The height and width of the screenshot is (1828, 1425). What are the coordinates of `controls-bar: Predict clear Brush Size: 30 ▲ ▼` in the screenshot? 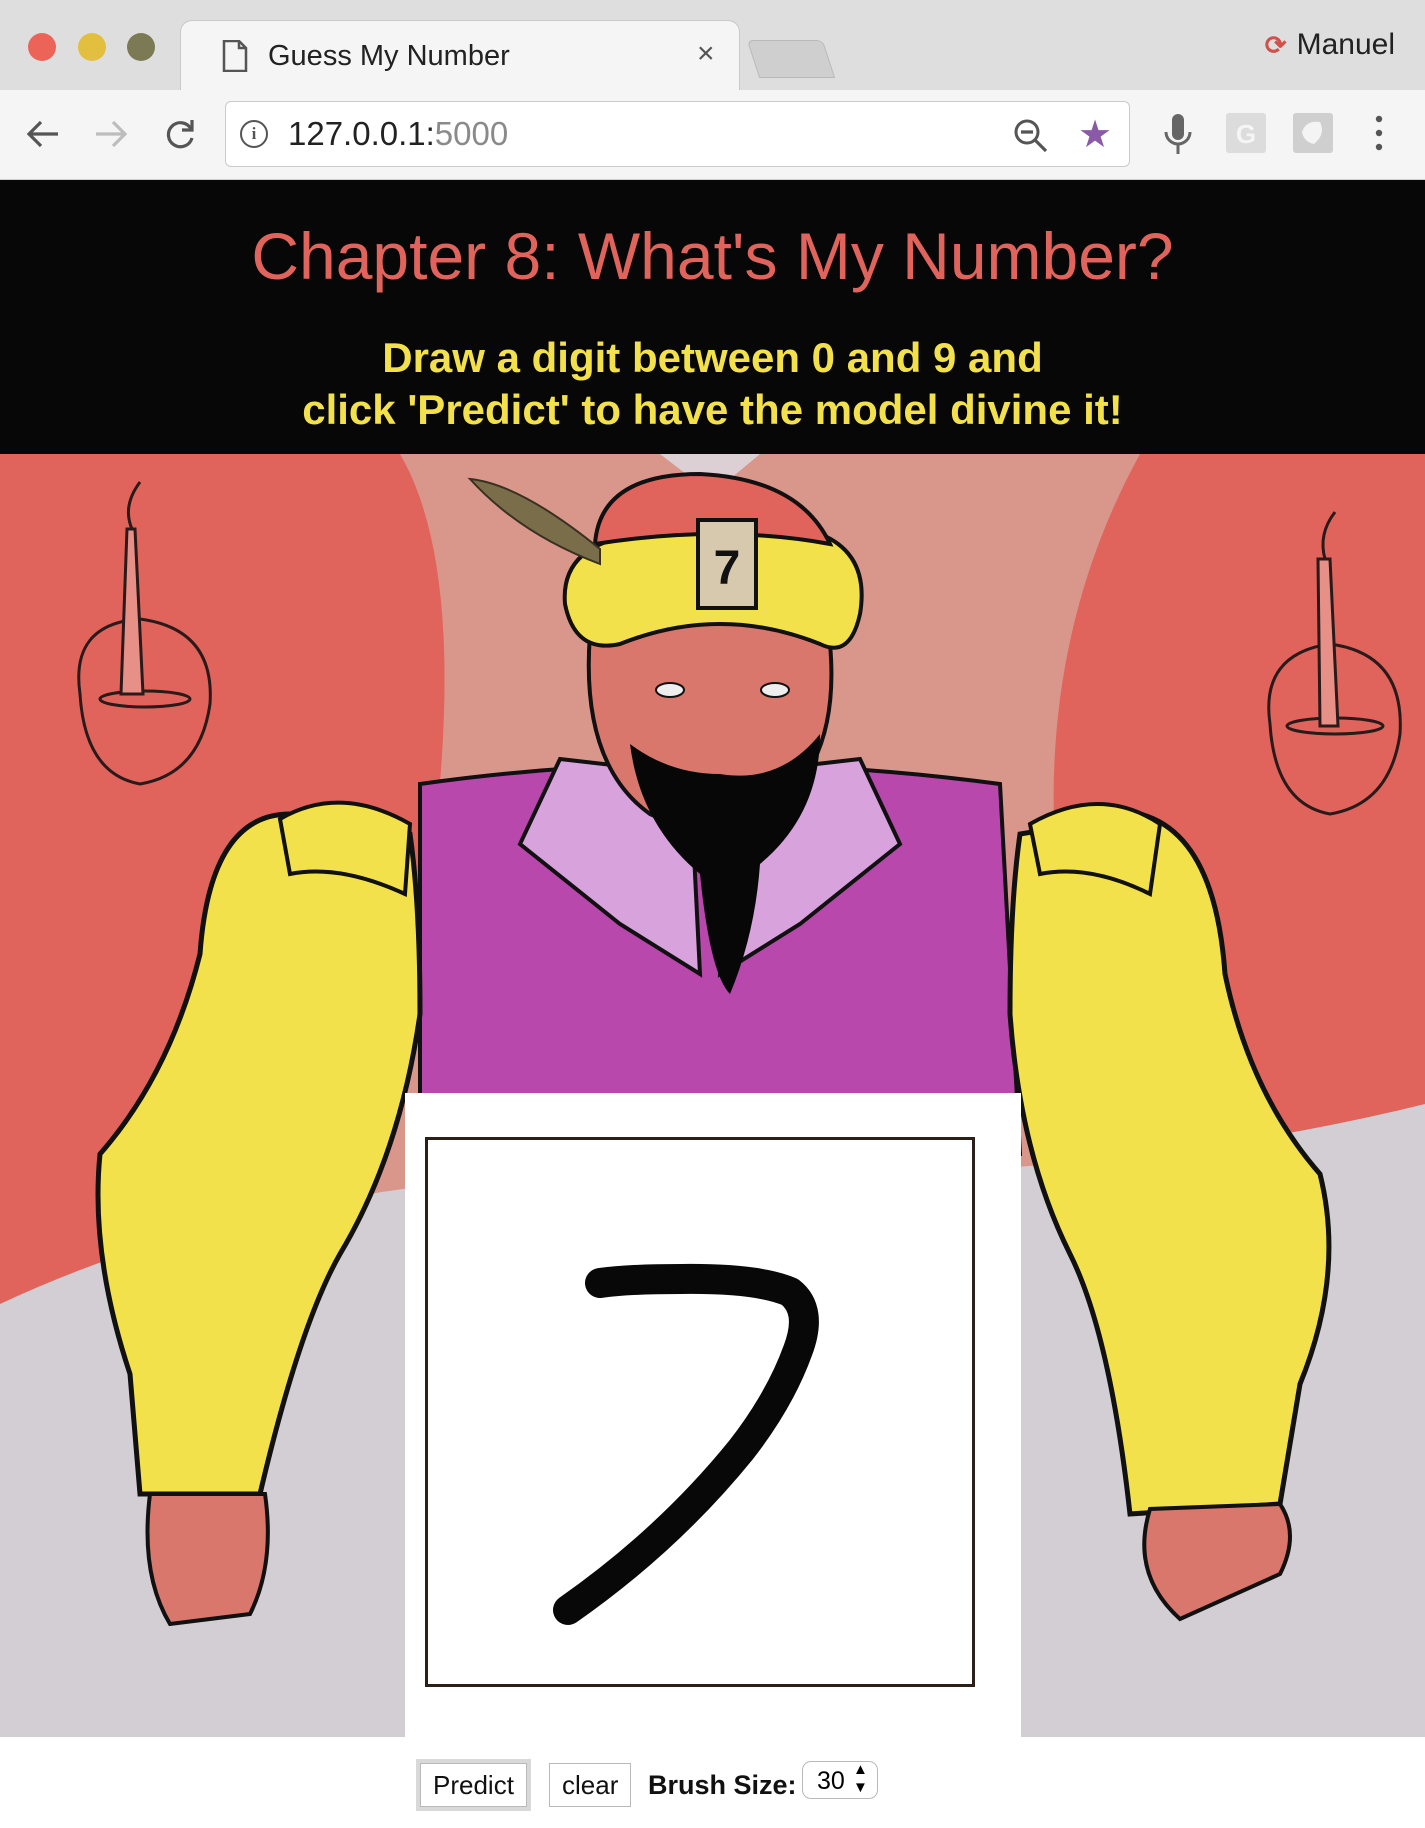 It's located at (712, 1782).